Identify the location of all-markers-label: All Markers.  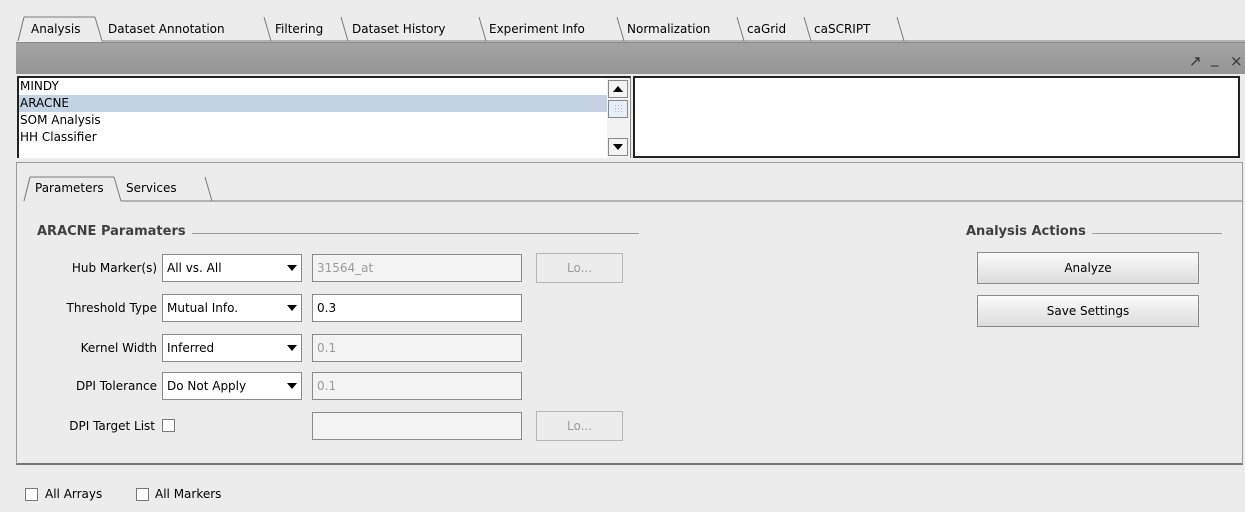
(188, 494).